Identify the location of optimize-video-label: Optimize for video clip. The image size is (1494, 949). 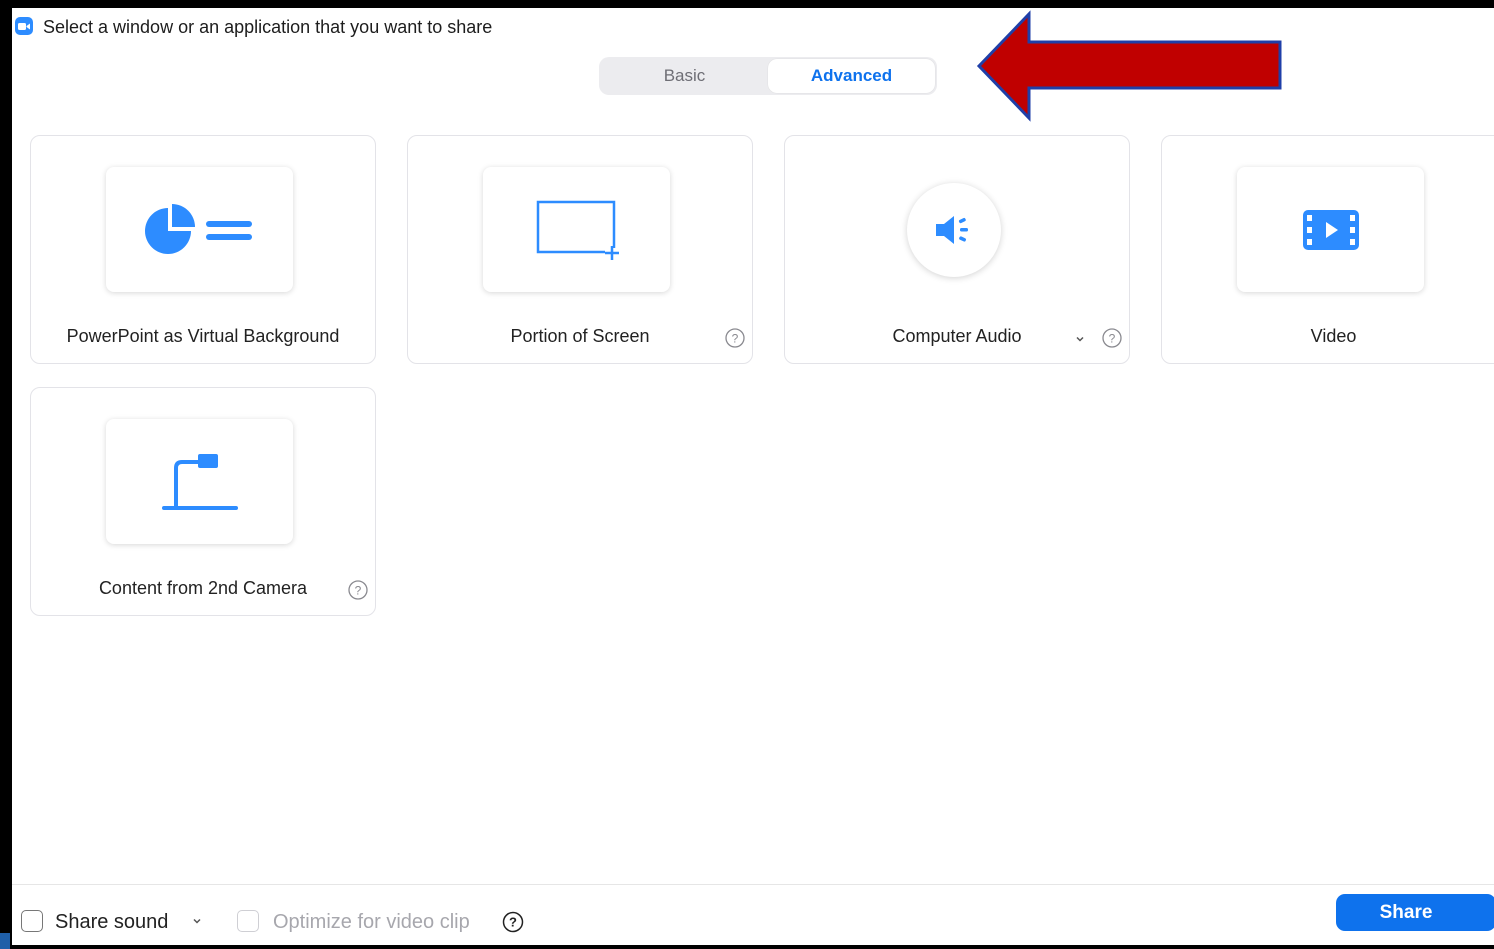
(371, 922).